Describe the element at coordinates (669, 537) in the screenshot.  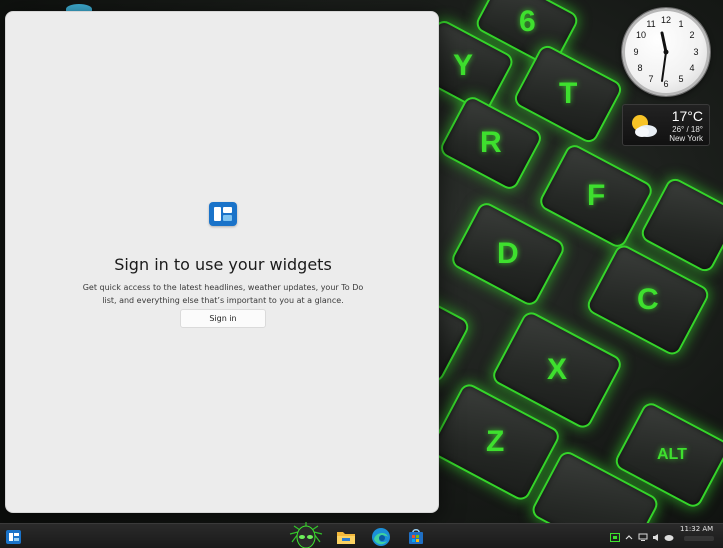
I see `onedrive-icon` at that location.